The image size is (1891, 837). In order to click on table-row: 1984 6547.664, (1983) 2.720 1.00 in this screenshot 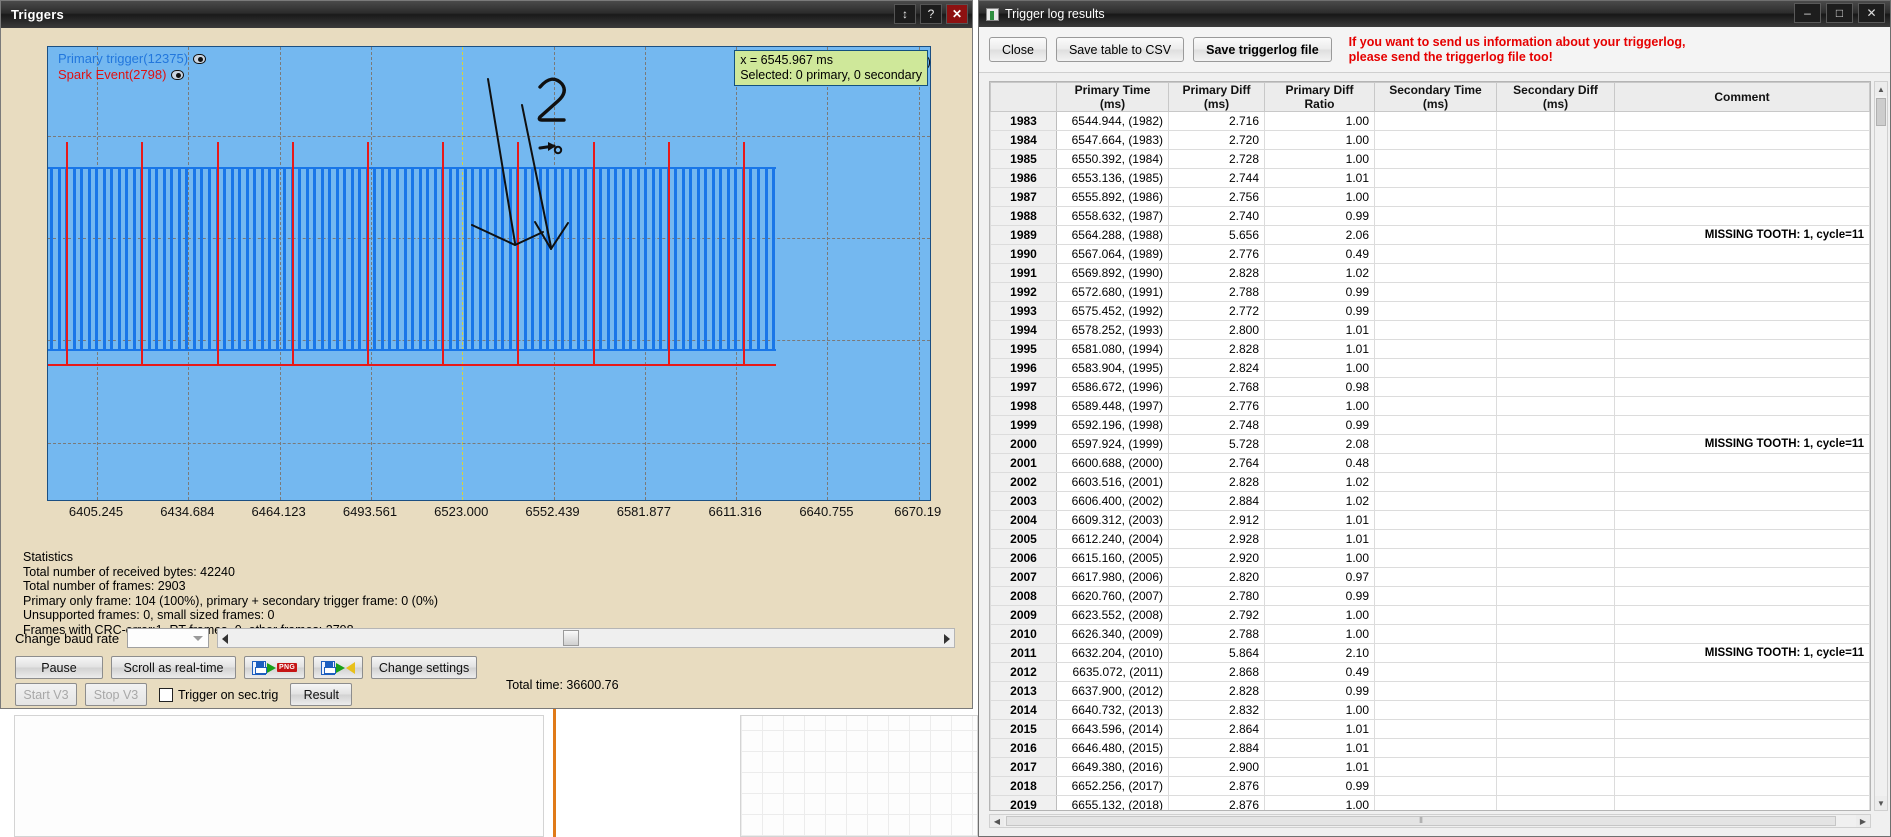, I will do `click(1430, 140)`.